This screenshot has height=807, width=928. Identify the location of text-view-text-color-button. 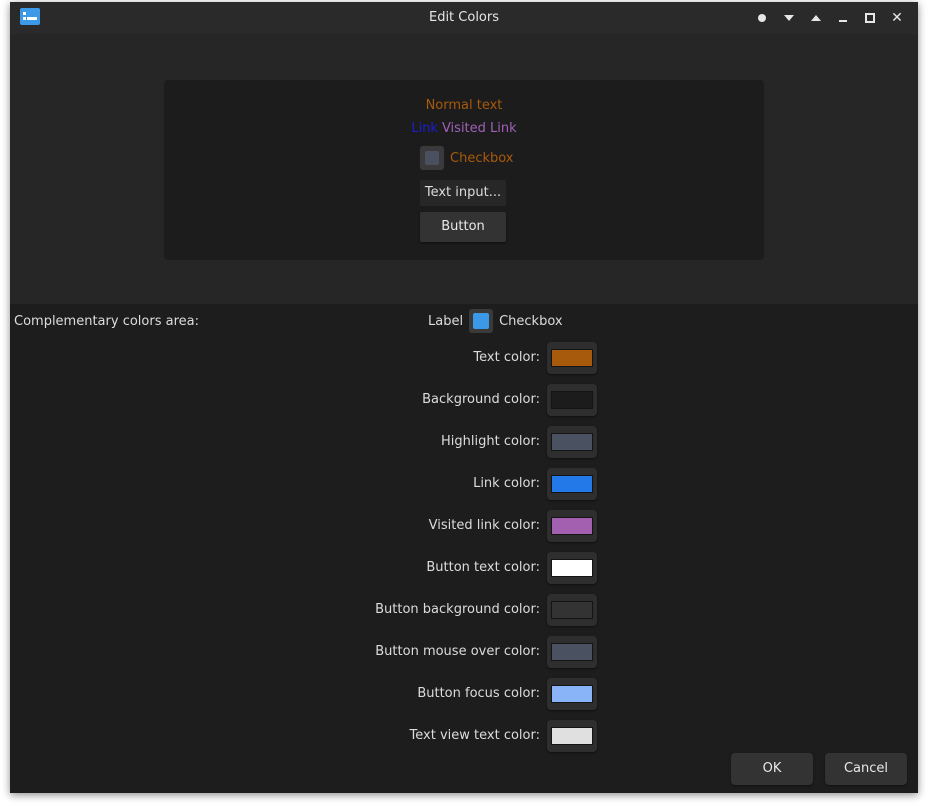
(572, 736).